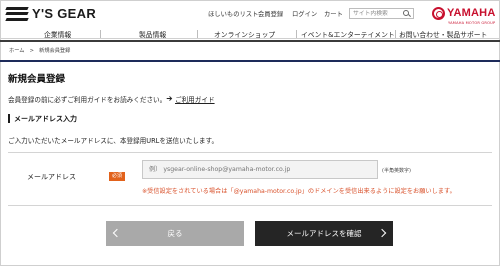 The height and width of the screenshot is (266, 500). What do you see at coordinates (333, 13) in the screenshot?
I see `cart-link: カート` at bounding box center [333, 13].